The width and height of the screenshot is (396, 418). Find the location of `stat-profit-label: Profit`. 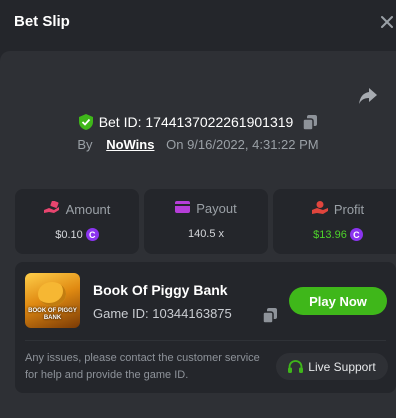

stat-profit-label: Profit is located at coordinates (349, 209).